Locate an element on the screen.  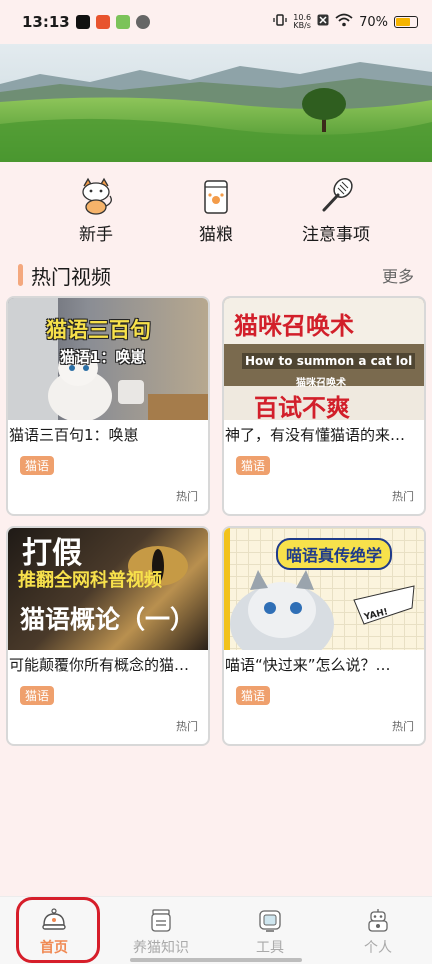
net-speed-unit: KB/s is located at coordinates (302, 25).